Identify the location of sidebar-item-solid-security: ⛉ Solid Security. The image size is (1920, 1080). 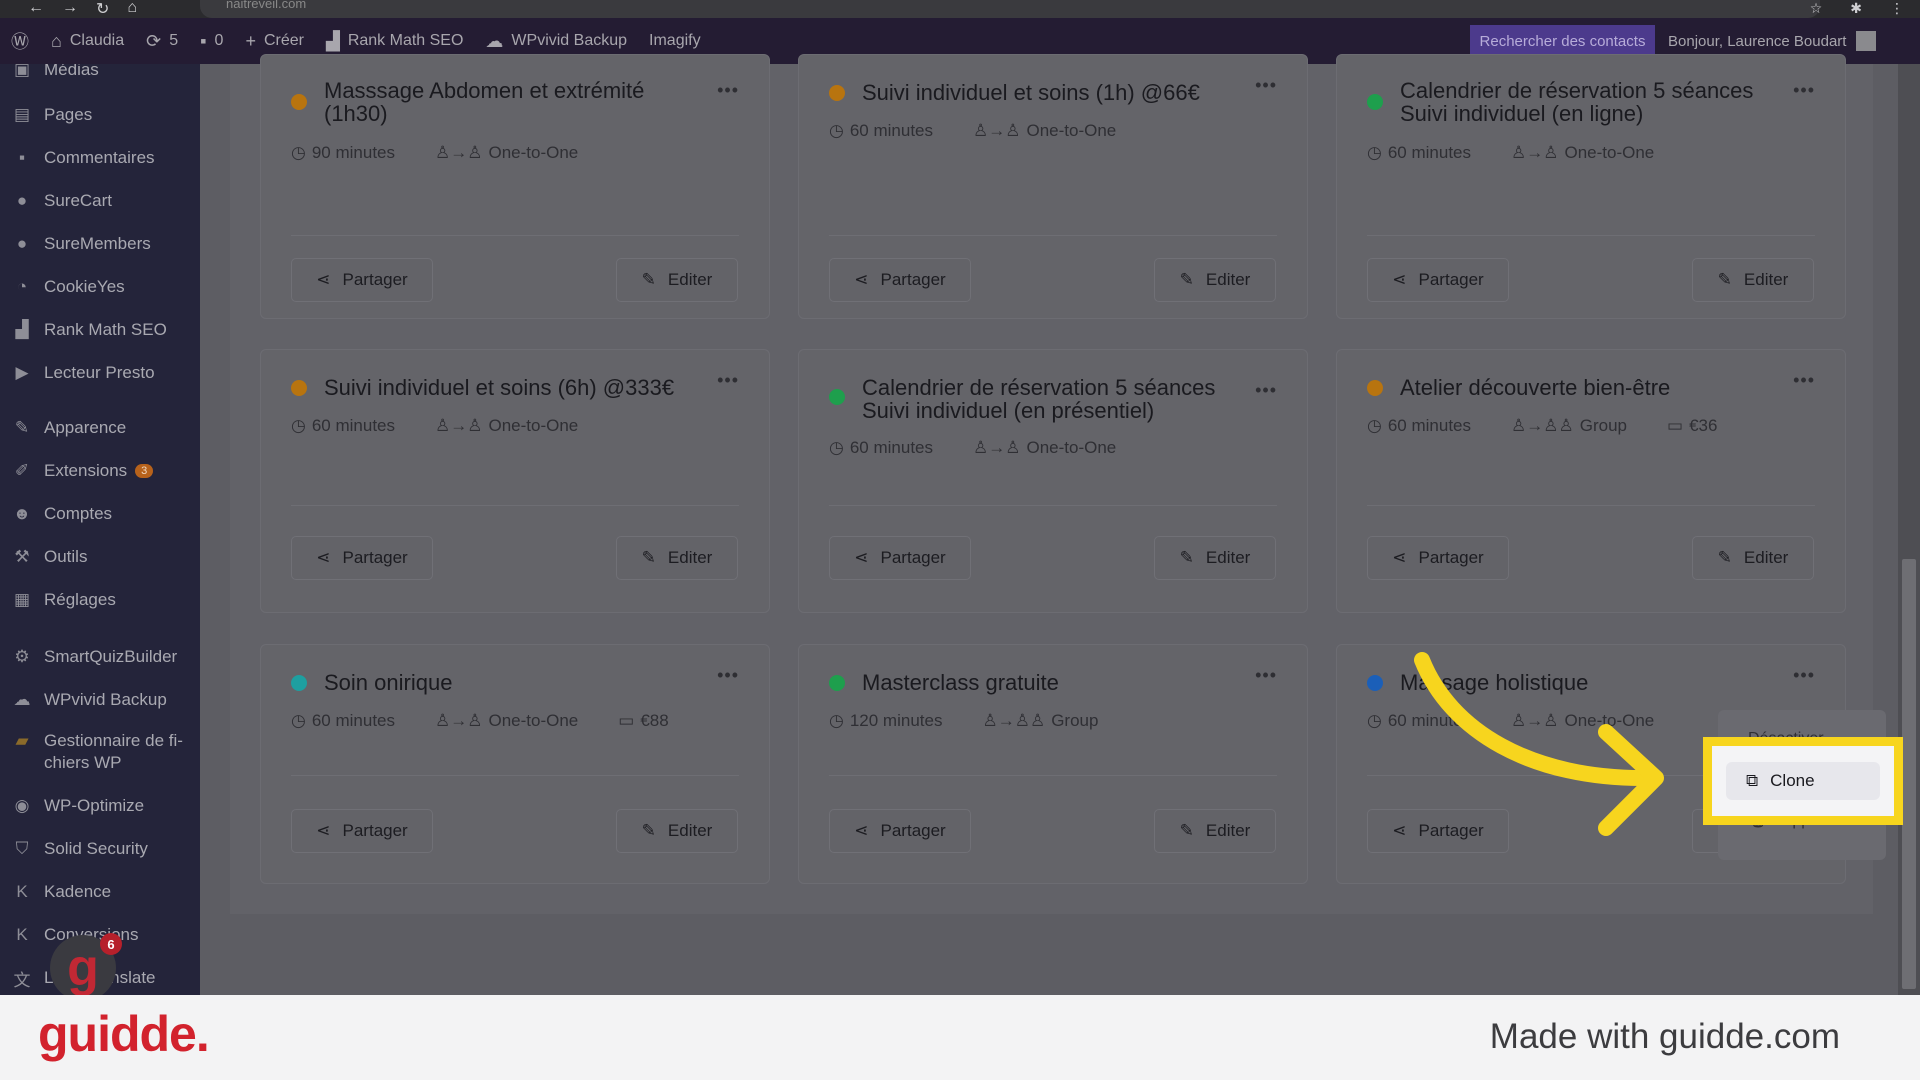
(100, 849).